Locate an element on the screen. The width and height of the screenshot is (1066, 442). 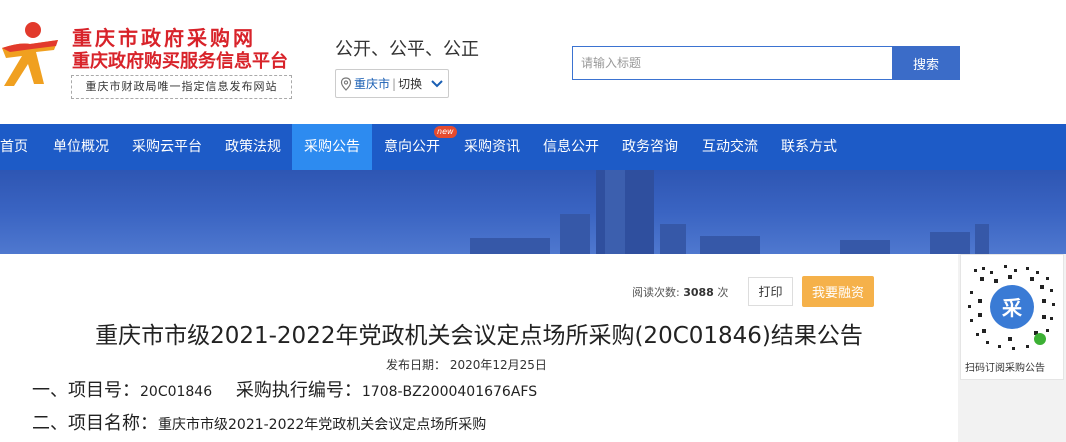
print-button: 打印 is located at coordinates (770, 291).